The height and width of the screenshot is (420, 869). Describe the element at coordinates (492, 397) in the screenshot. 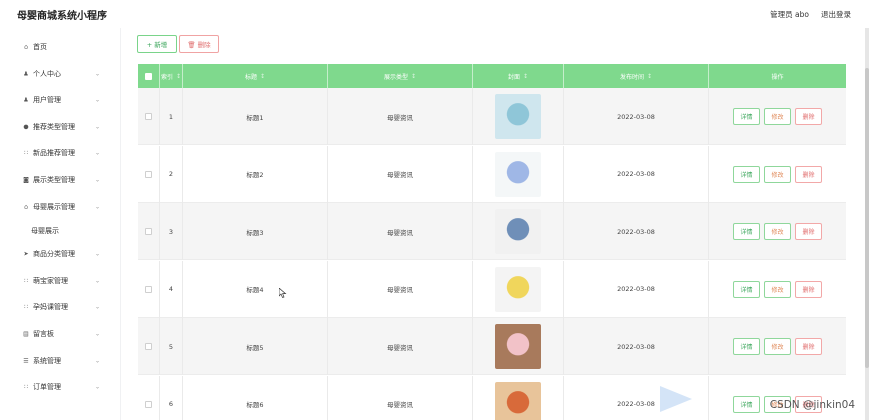

I see `table-row: 6 标题6 母婴资讯 2022-03-08 详情 修改 删除` at that location.